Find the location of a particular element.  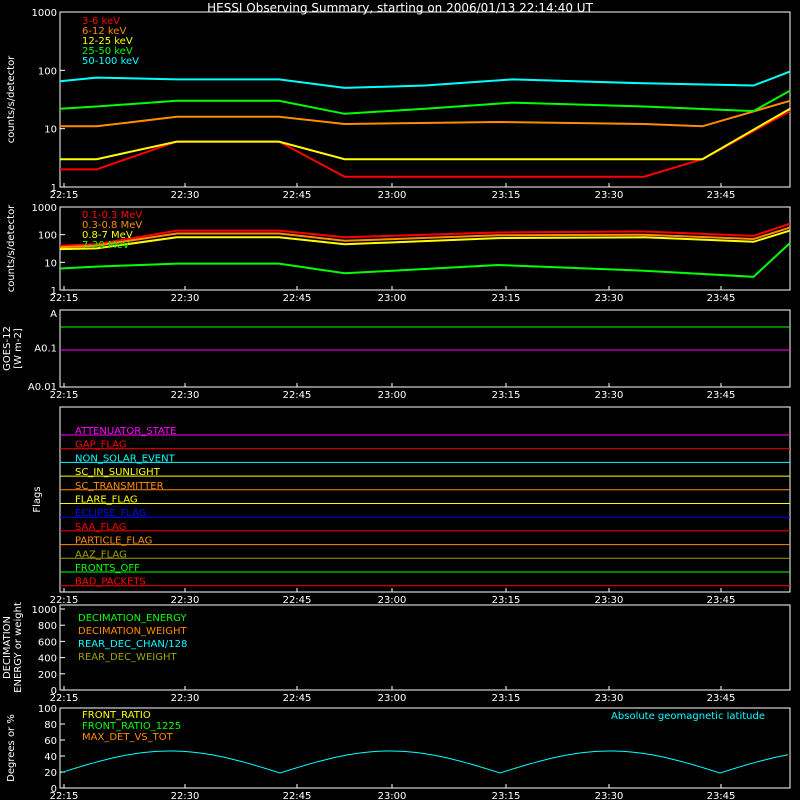

annotation-label: Absolute geomagnetic latitude is located at coordinates (688, 716).